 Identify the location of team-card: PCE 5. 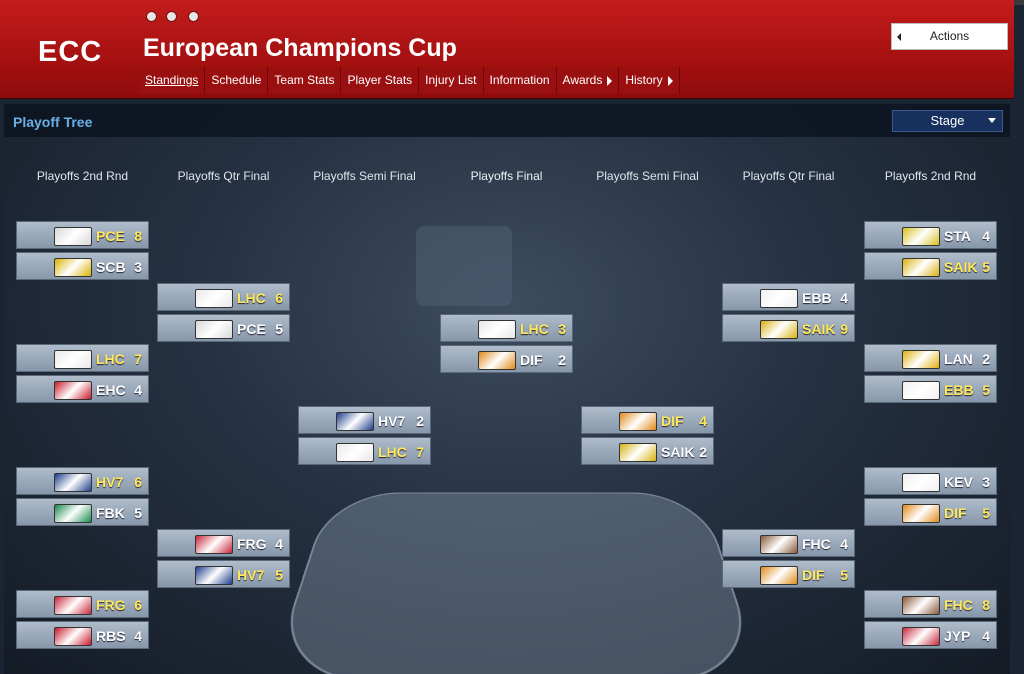
(223, 328).